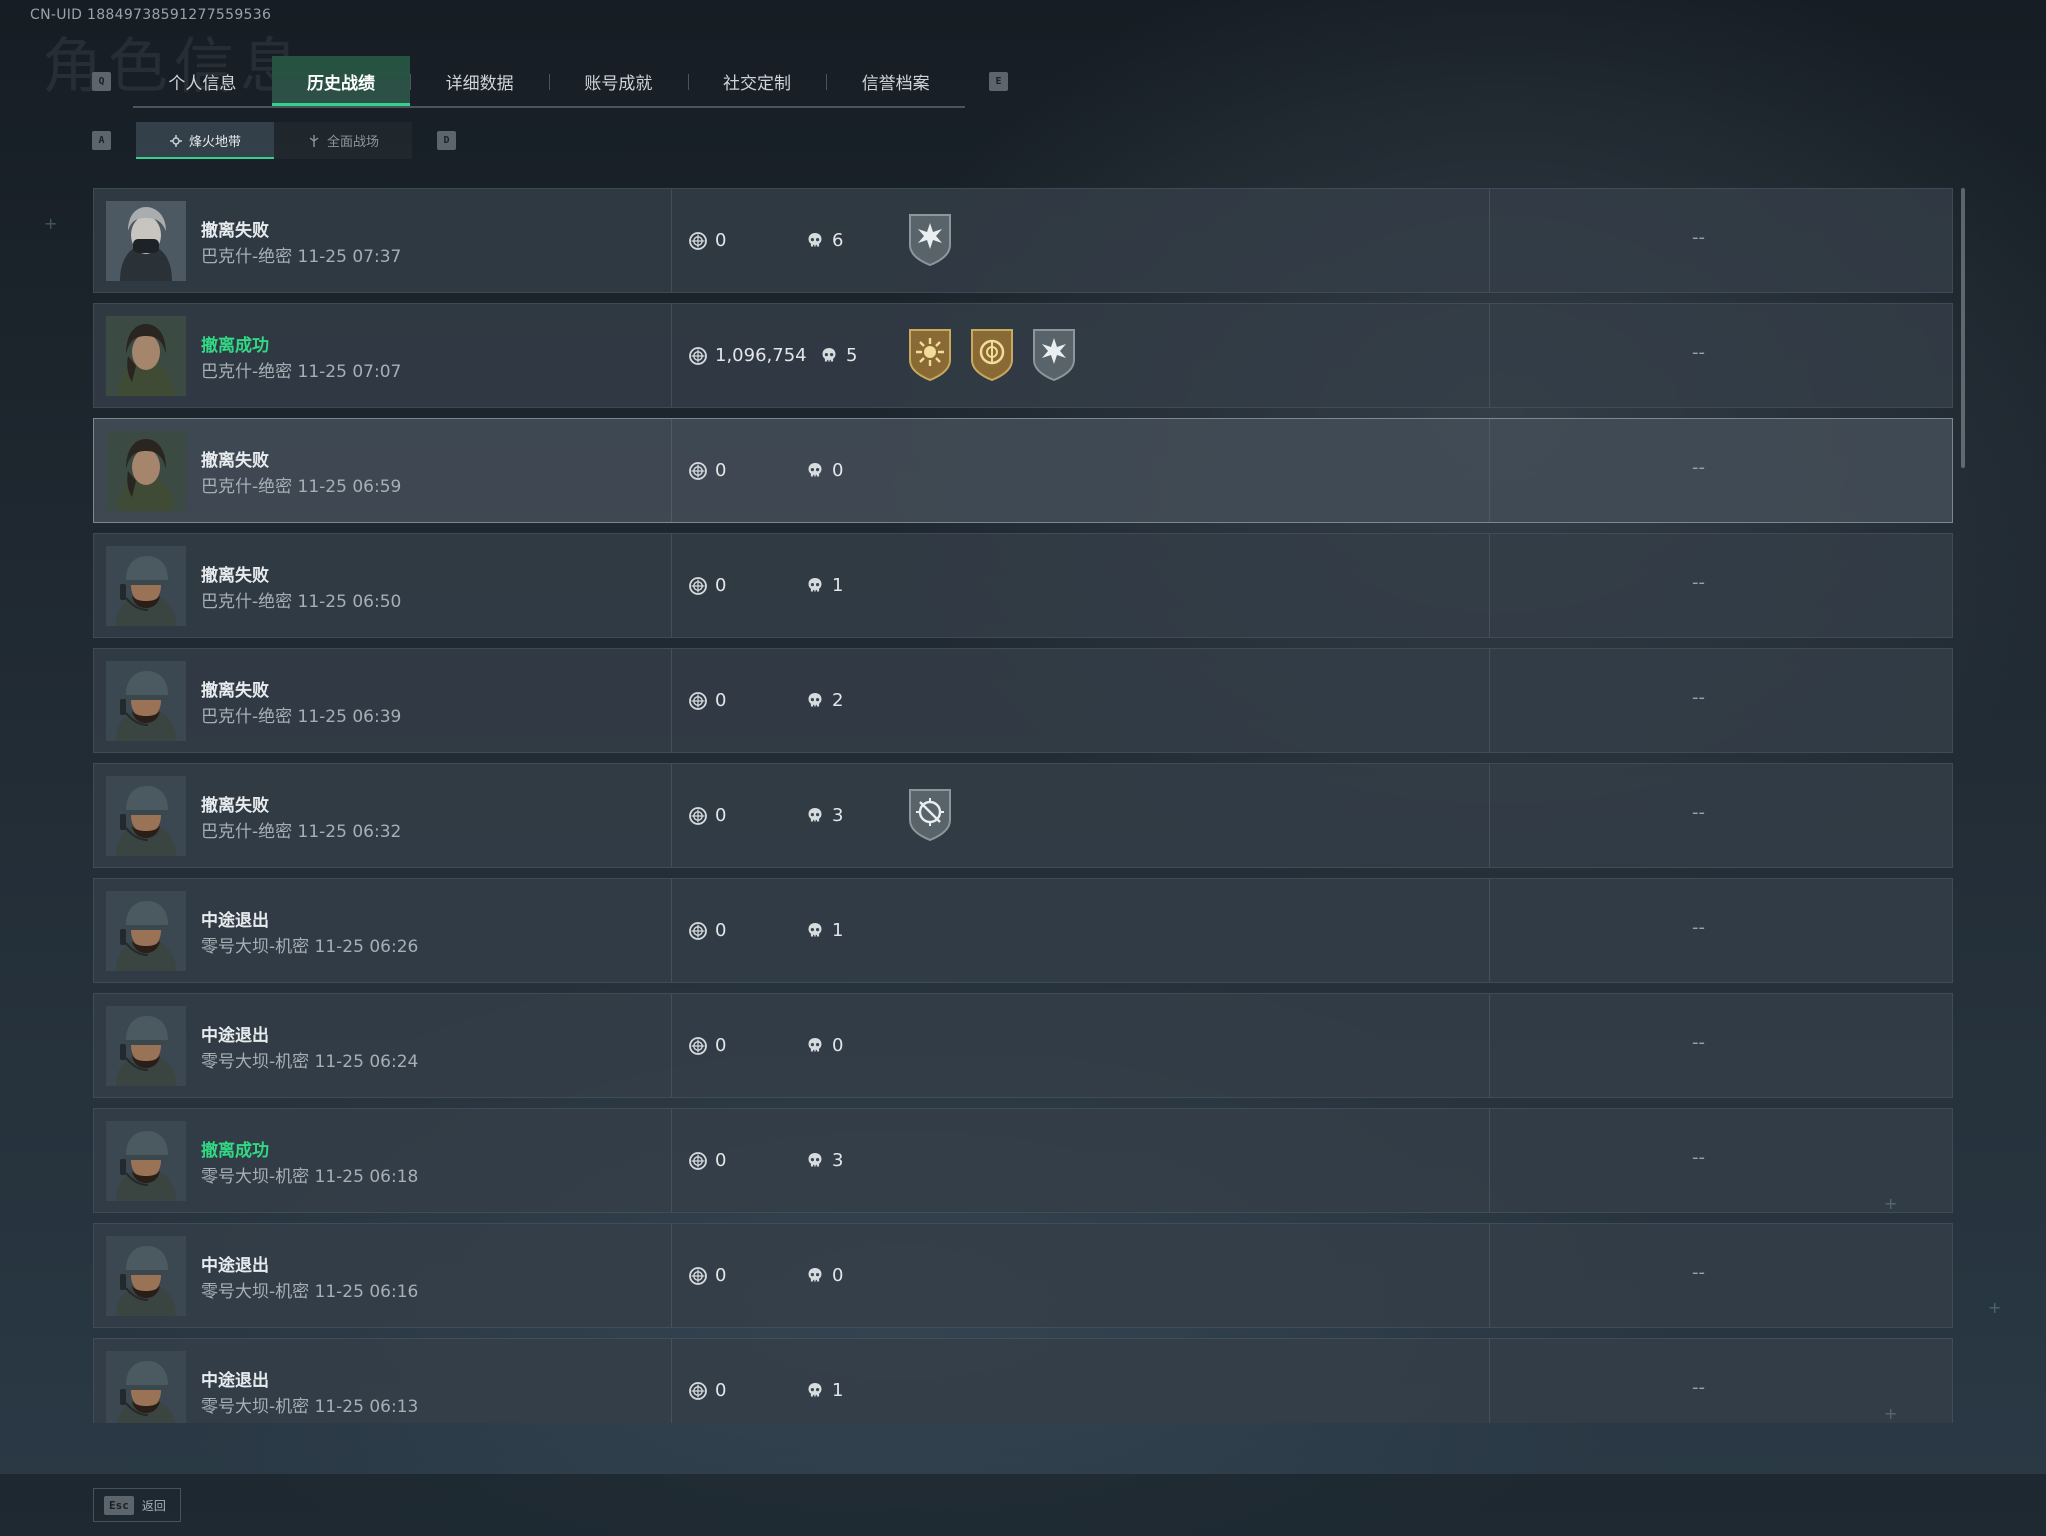  I want to click on match-map-time: 零号大坝-机密 11-25 06:13, so click(310, 1407).